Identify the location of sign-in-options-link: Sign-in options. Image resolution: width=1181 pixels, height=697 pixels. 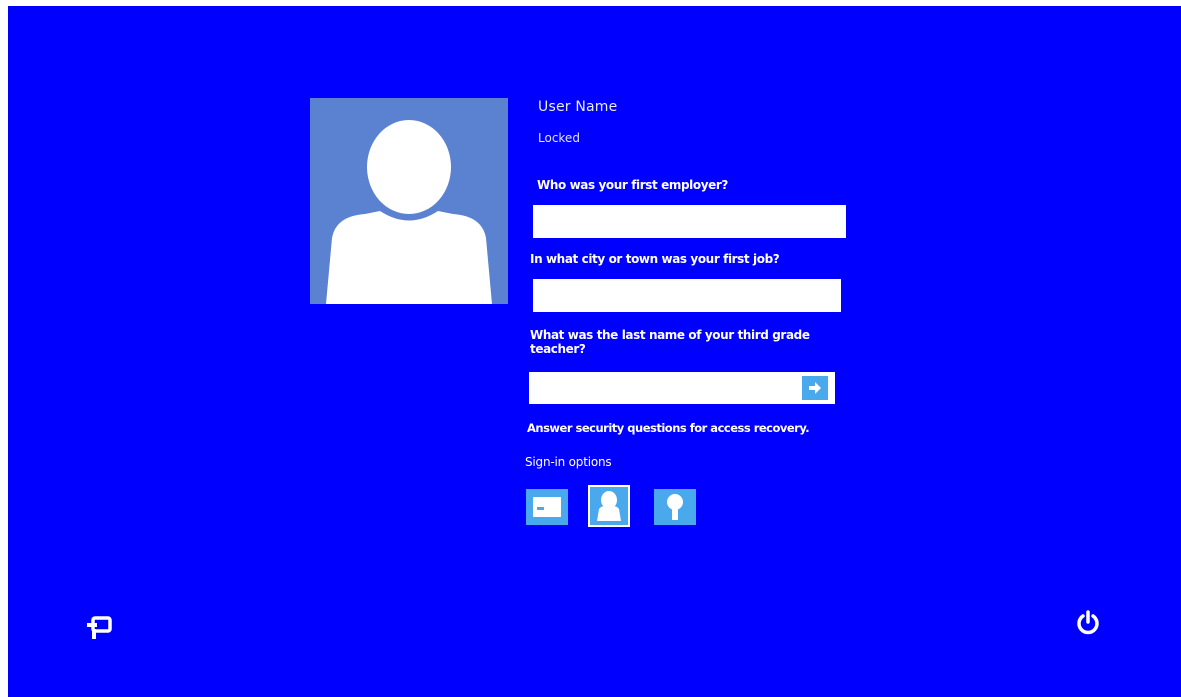
(568, 462).